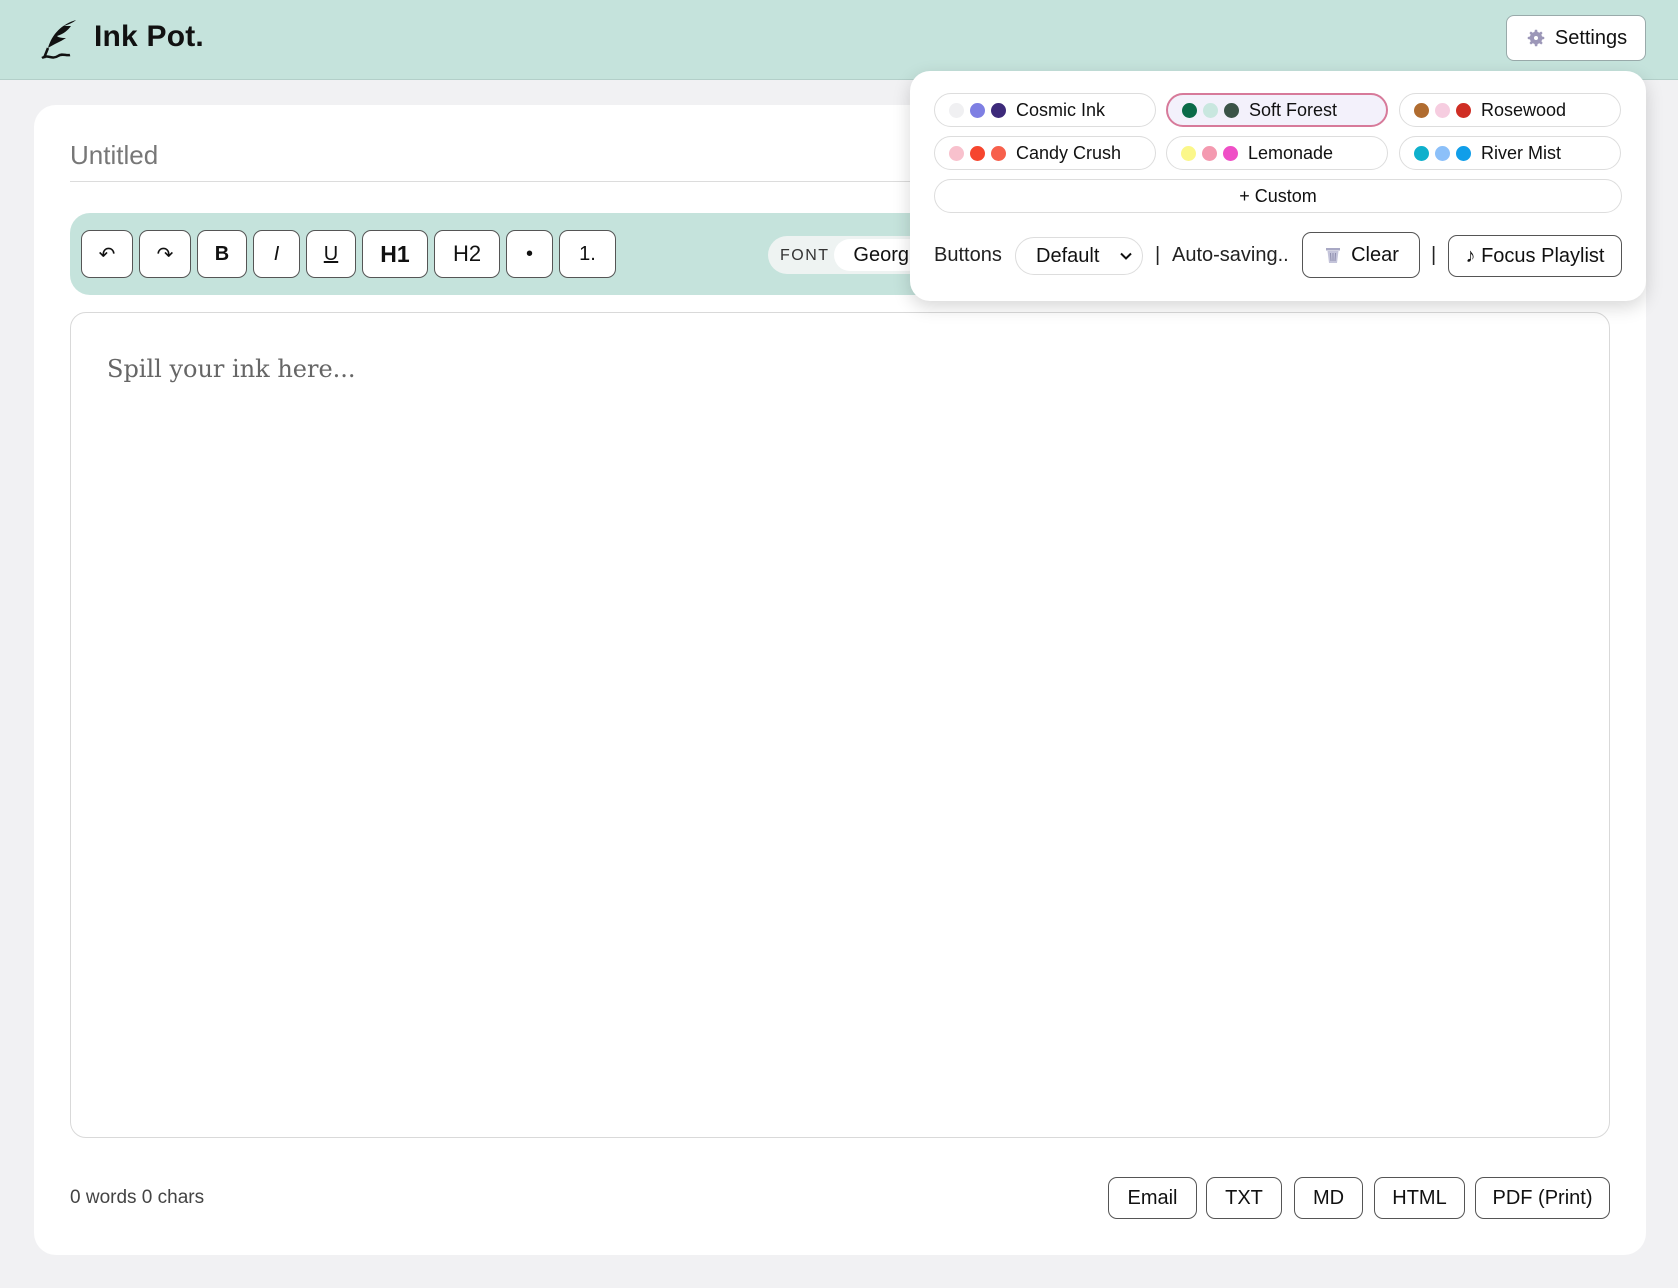  What do you see at coordinates (1278, 196) in the screenshot?
I see `custom-theme-button: + Custom` at bounding box center [1278, 196].